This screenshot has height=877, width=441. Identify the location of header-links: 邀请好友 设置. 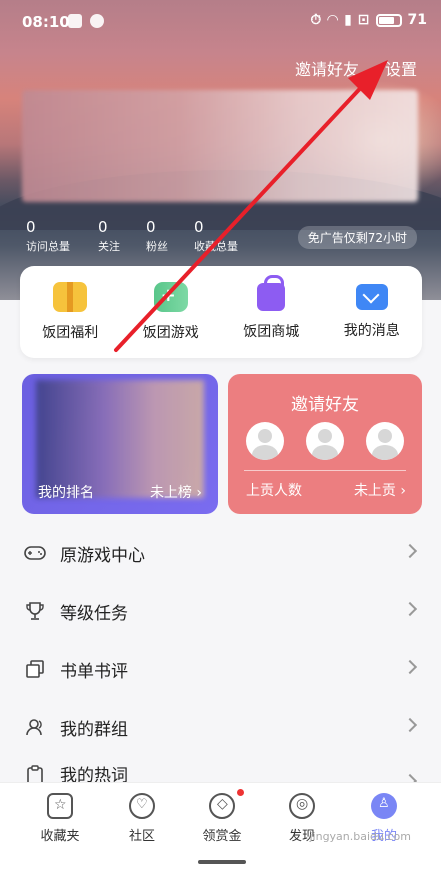
(356, 68).